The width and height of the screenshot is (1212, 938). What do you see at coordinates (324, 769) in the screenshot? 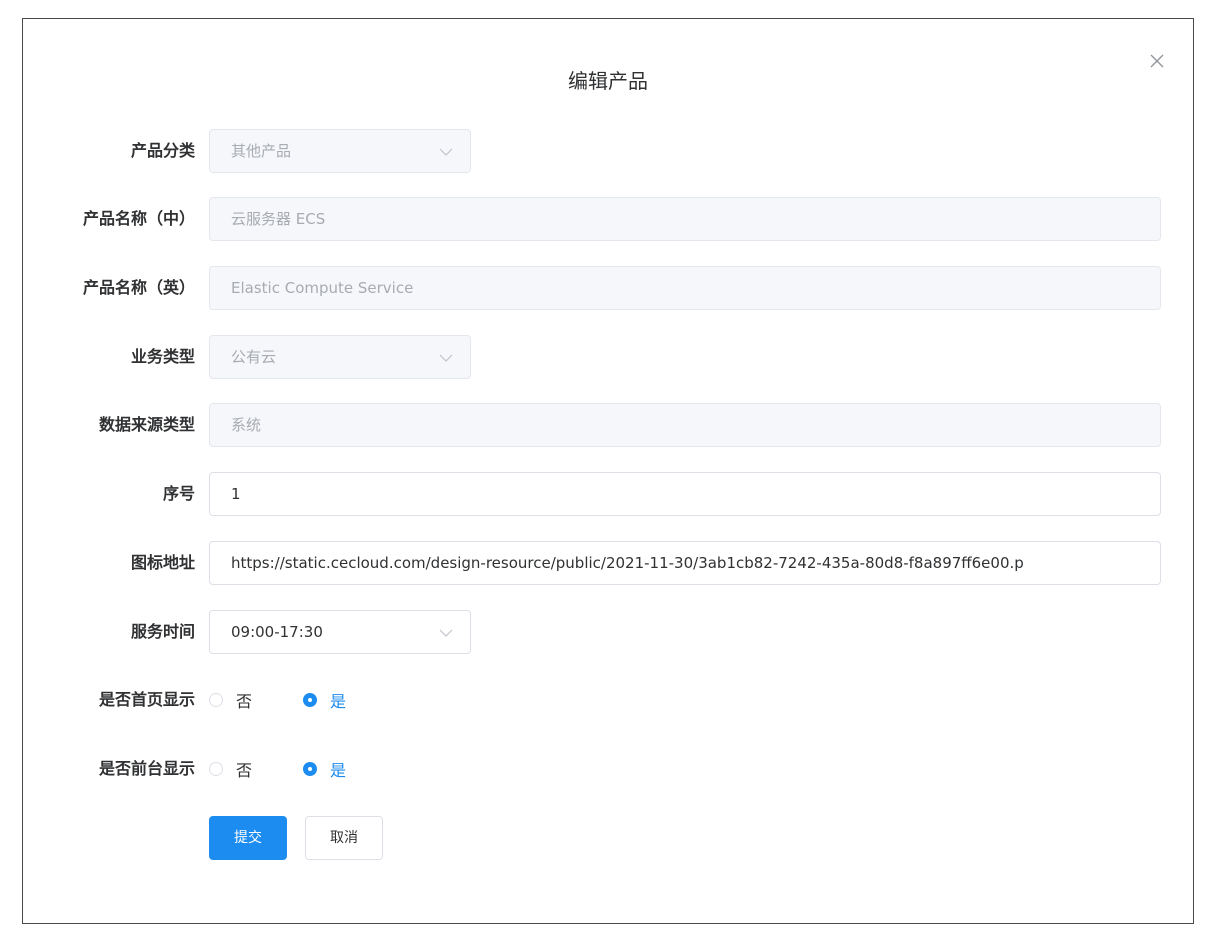
I see `show-frontend-radio-yes: 是` at bounding box center [324, 769].